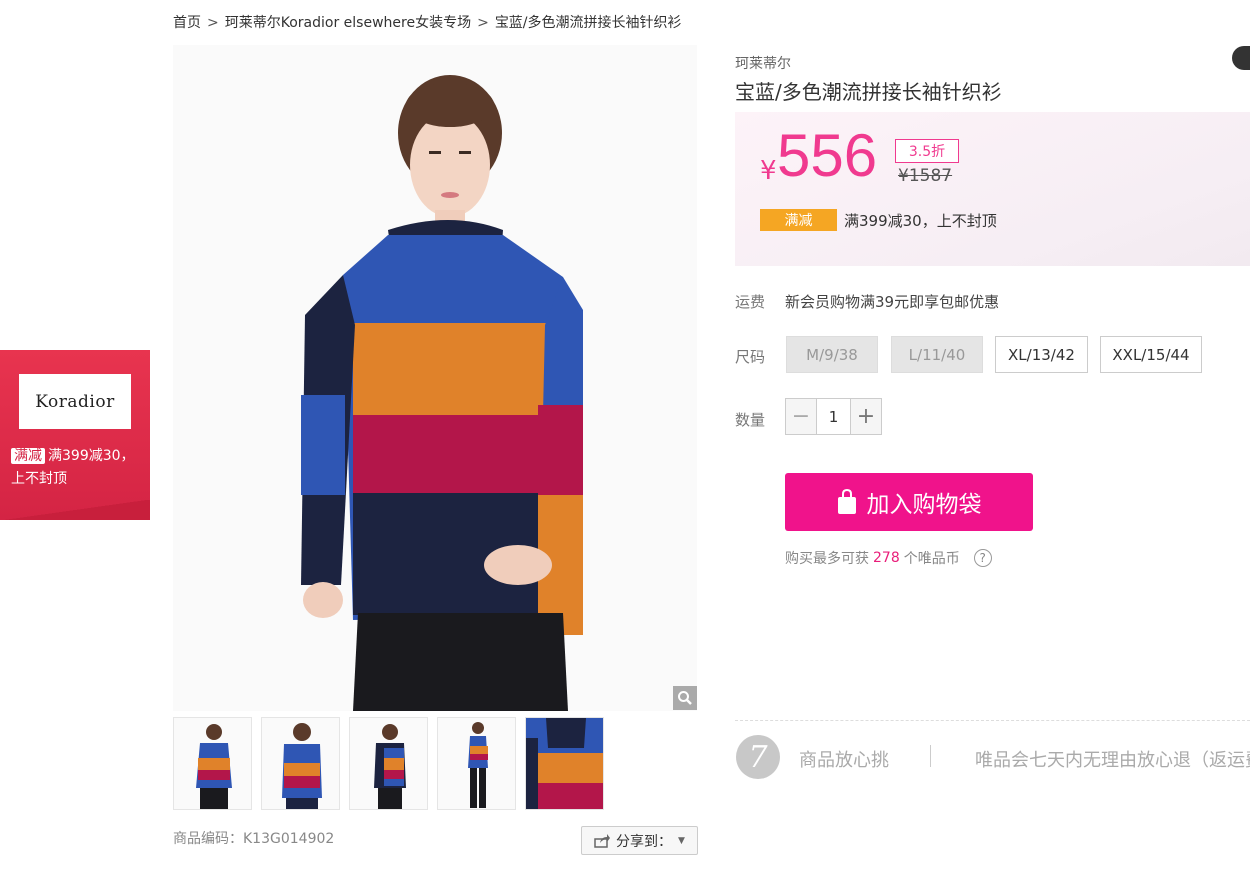  I want to click on sku-code: 商品编码：K13G014902, so click(254, 839).